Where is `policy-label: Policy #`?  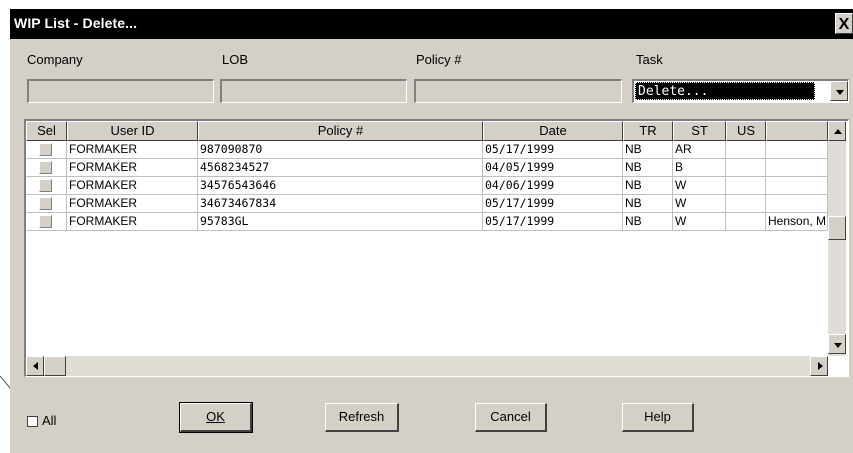 policy-label: Policy # is located at coordinates (439, 59).